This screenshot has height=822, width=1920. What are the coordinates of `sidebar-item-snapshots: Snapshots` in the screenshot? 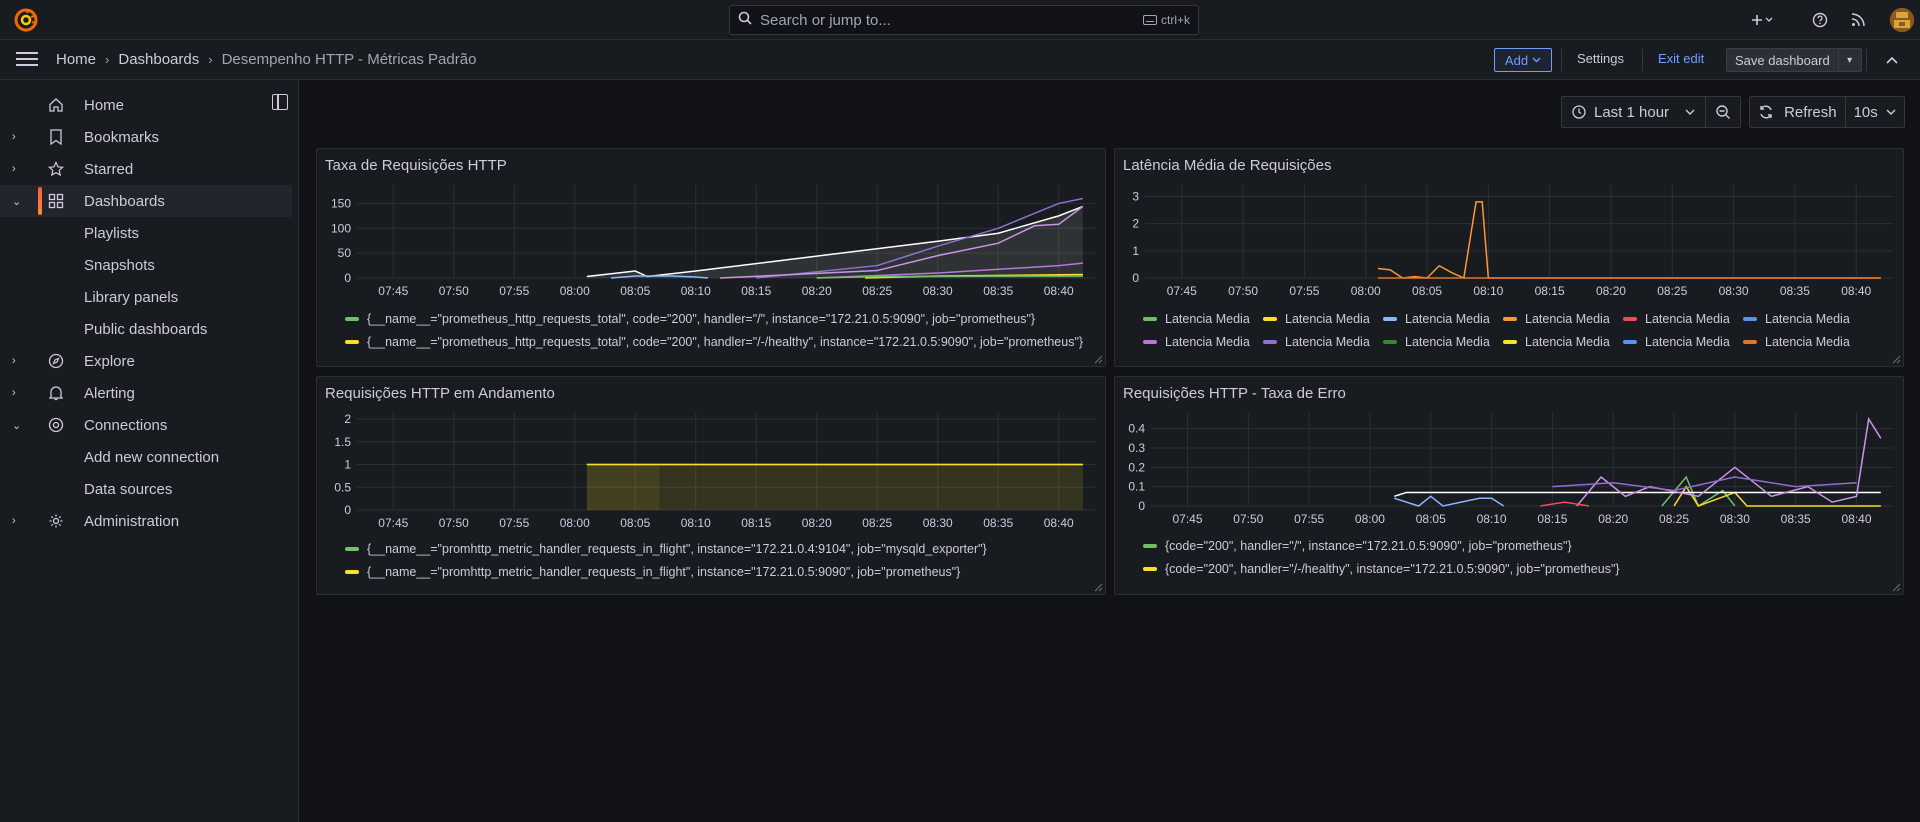 It's located at (146, 265).